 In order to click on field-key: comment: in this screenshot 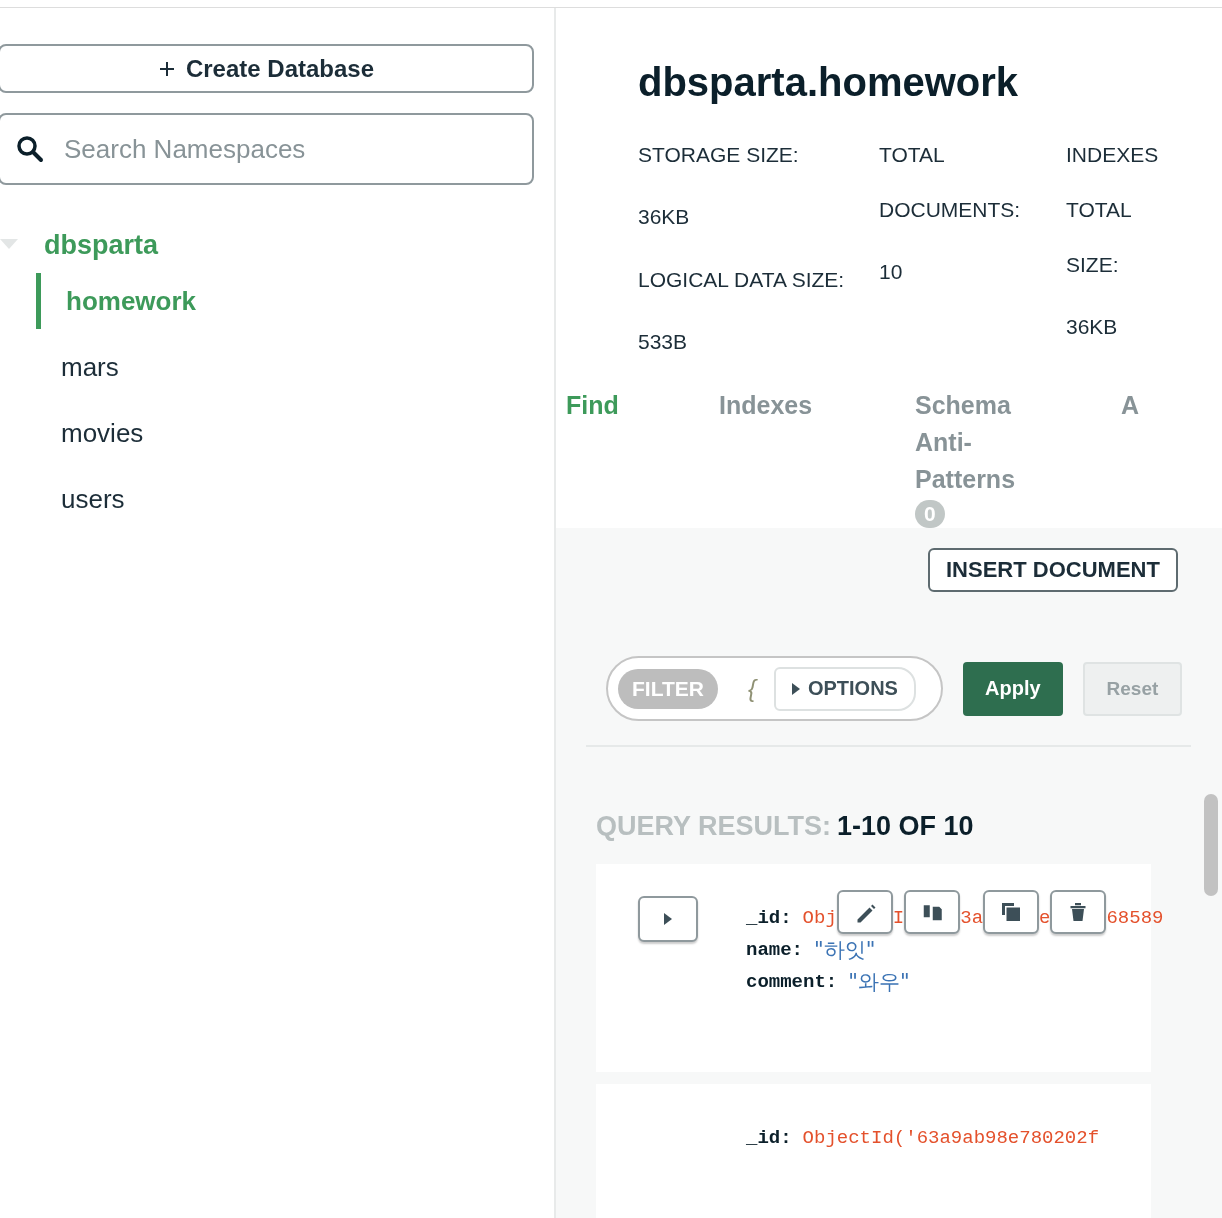, I will do `click(792, 982)`.